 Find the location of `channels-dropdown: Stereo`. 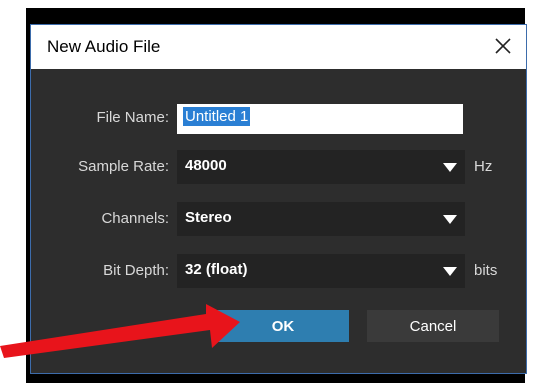

channels-dropdown: Stereo is located at coordinates (321, 219).